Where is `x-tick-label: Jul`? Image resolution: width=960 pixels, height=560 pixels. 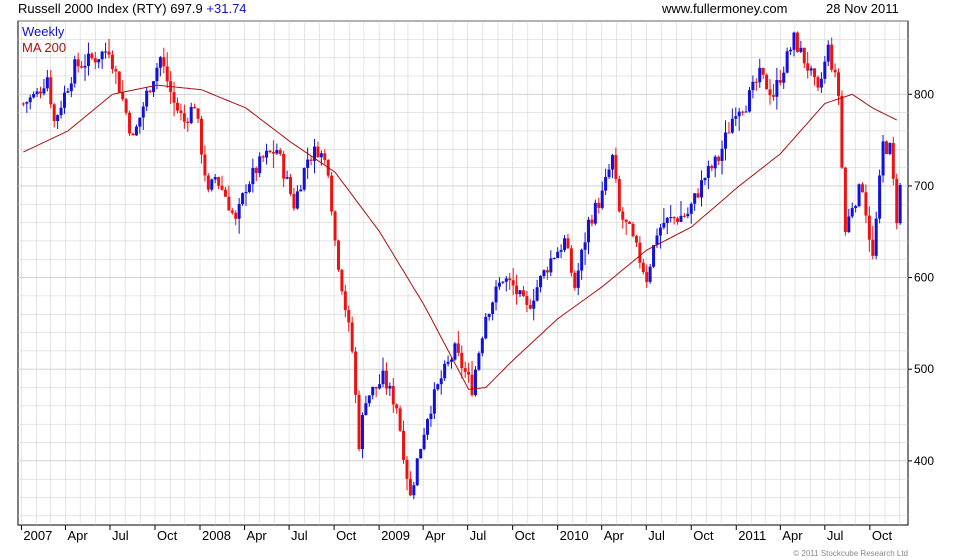
x-tick-label: Jul is located at coordinates (835, 535).